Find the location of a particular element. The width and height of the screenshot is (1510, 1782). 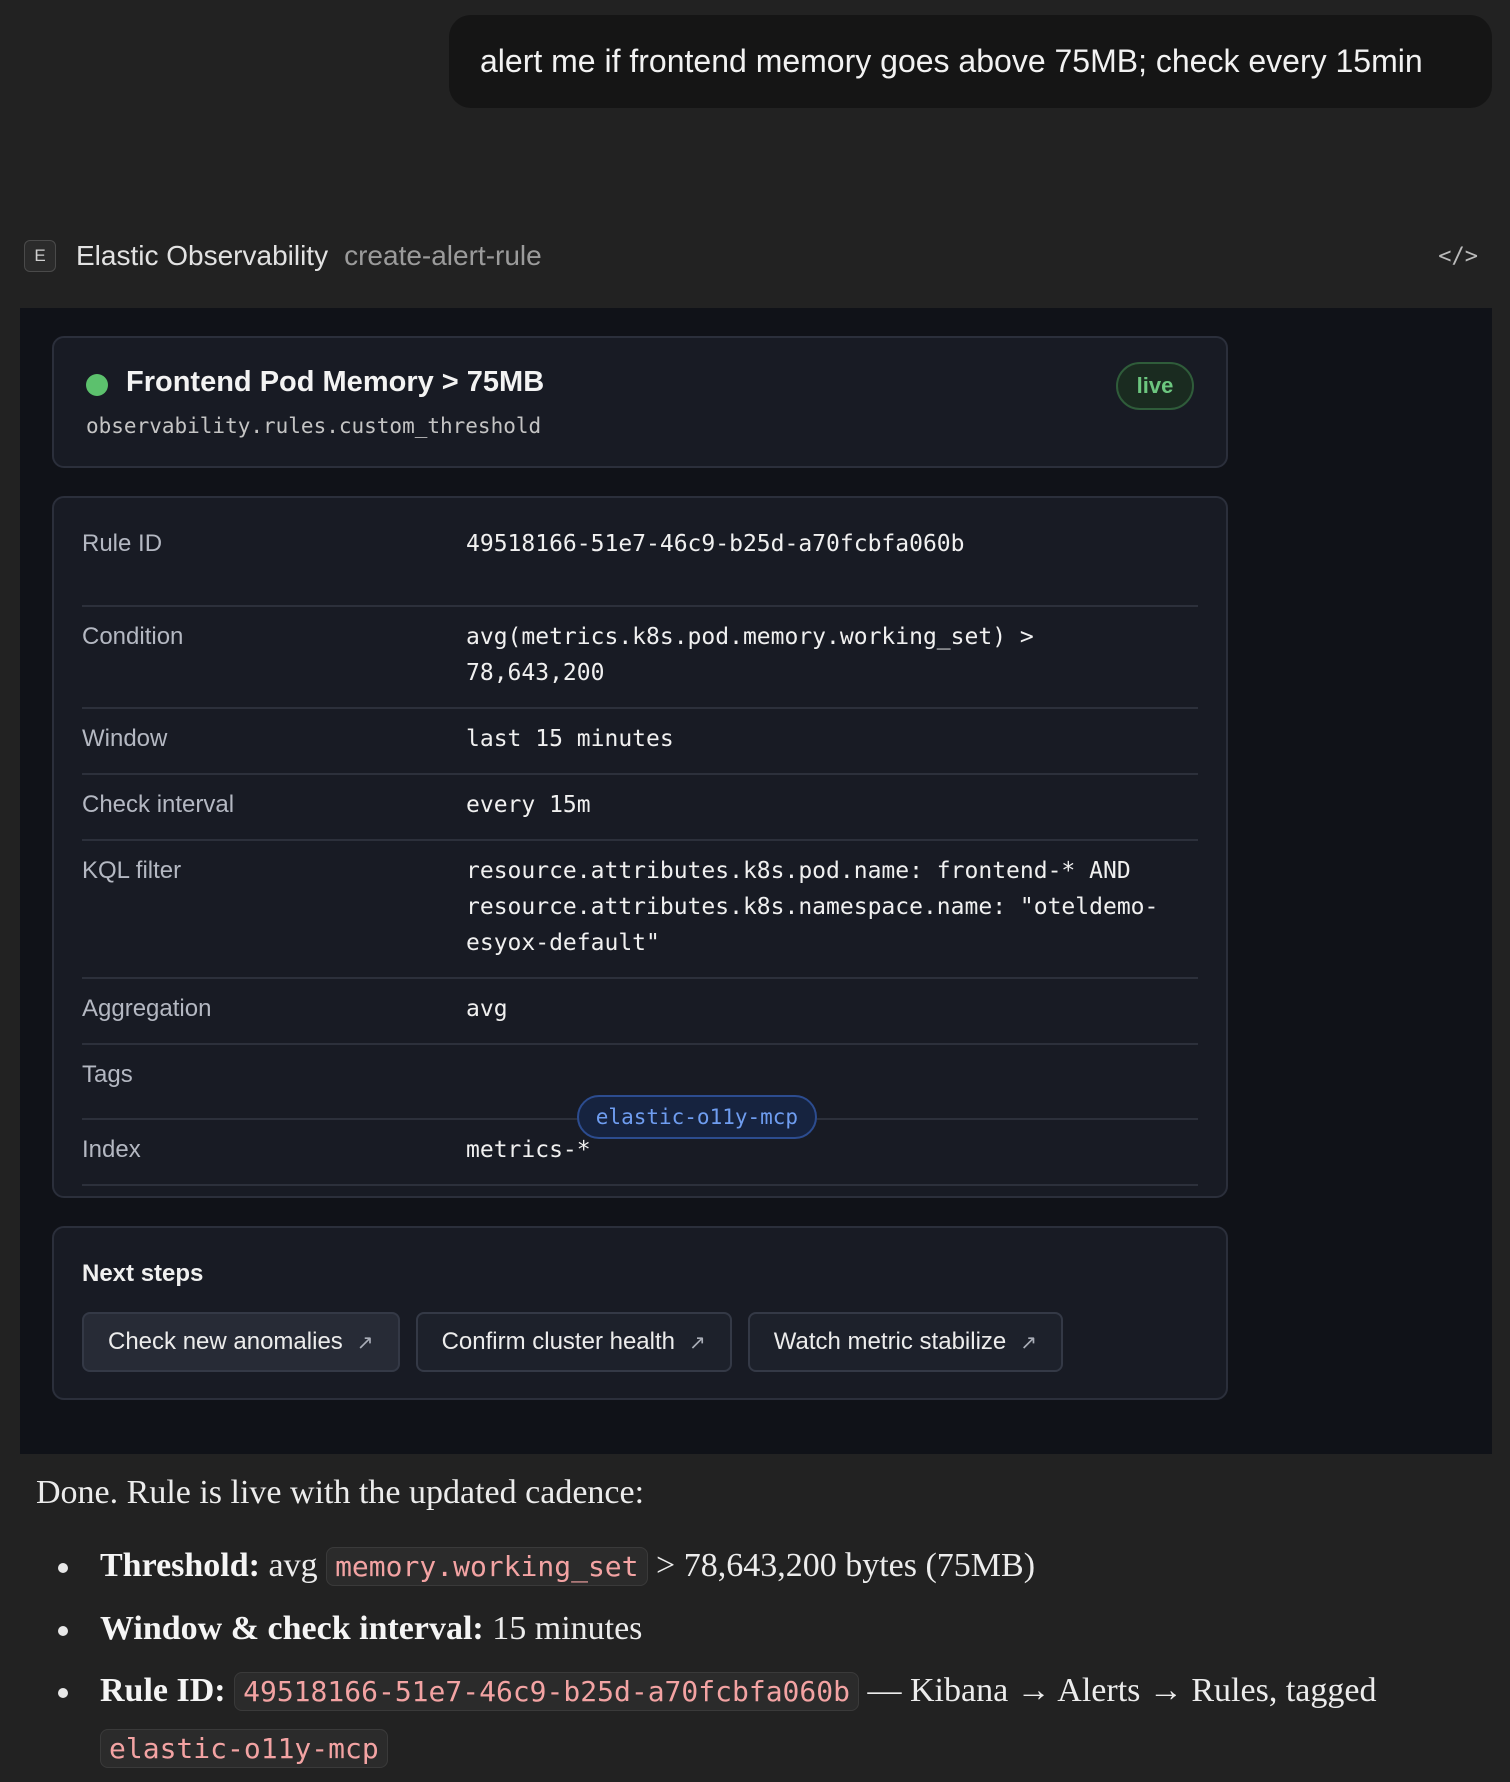

detail-value: metrics-* is located at coordinates (528, 1150).